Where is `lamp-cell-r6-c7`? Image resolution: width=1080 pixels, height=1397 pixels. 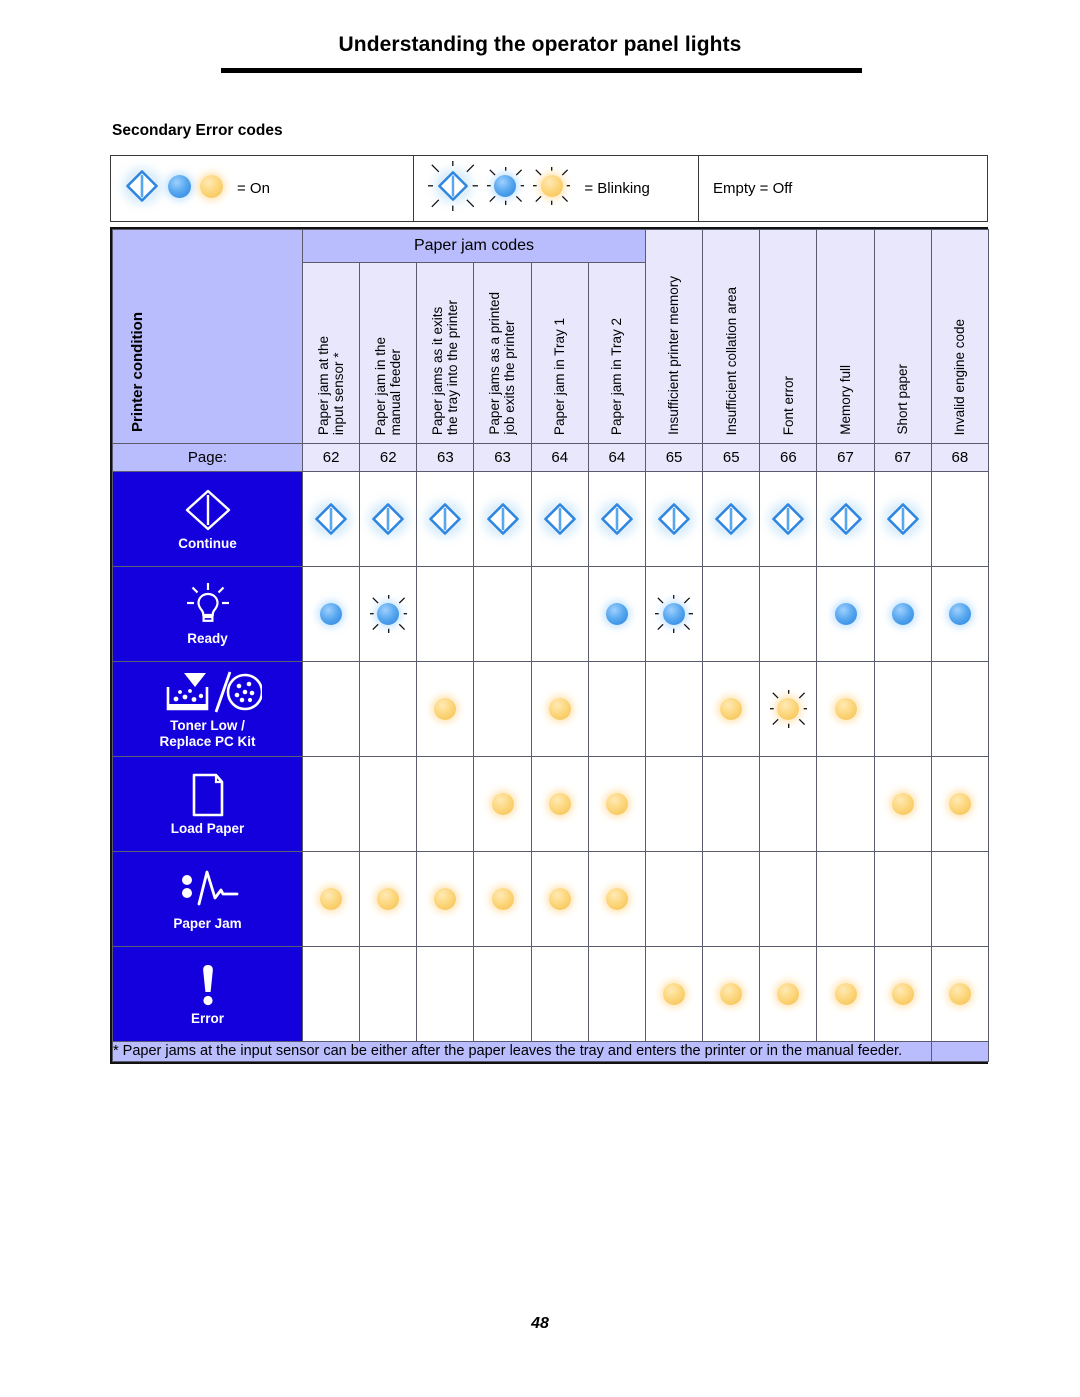
lamp-cell-r6-c7 is located at coordinates (674, 994).